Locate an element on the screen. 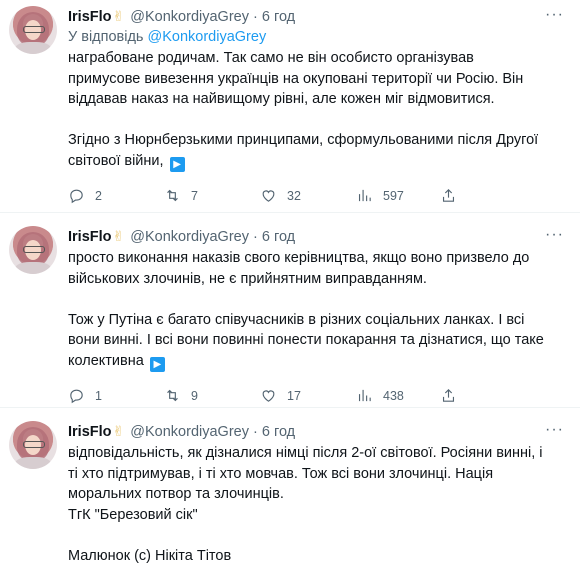 The height and width of the screenshot is (566, 580). views-count: 438 is located at coordinates (393, 395).